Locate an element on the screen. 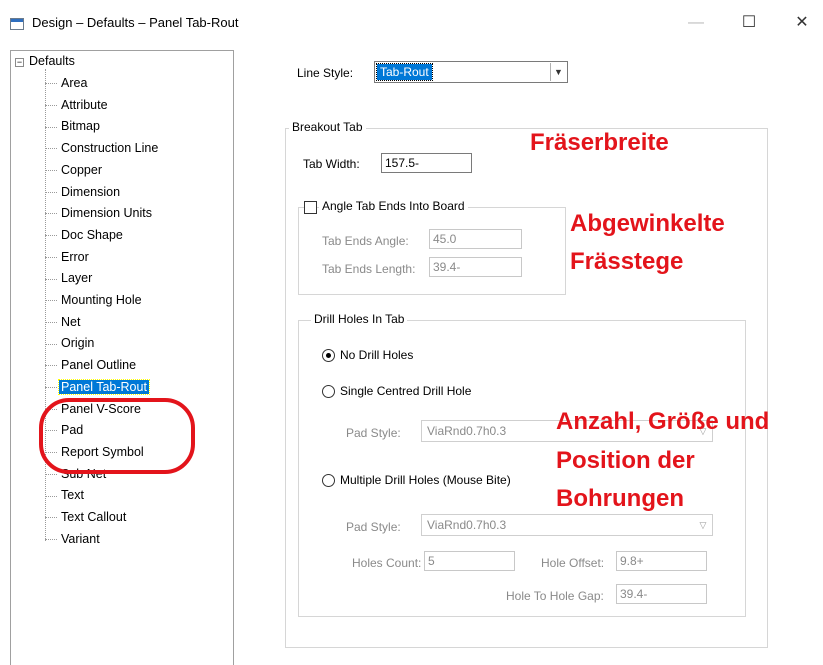  tab-width-label: Tab Width: is located at coordinates (331, 164).